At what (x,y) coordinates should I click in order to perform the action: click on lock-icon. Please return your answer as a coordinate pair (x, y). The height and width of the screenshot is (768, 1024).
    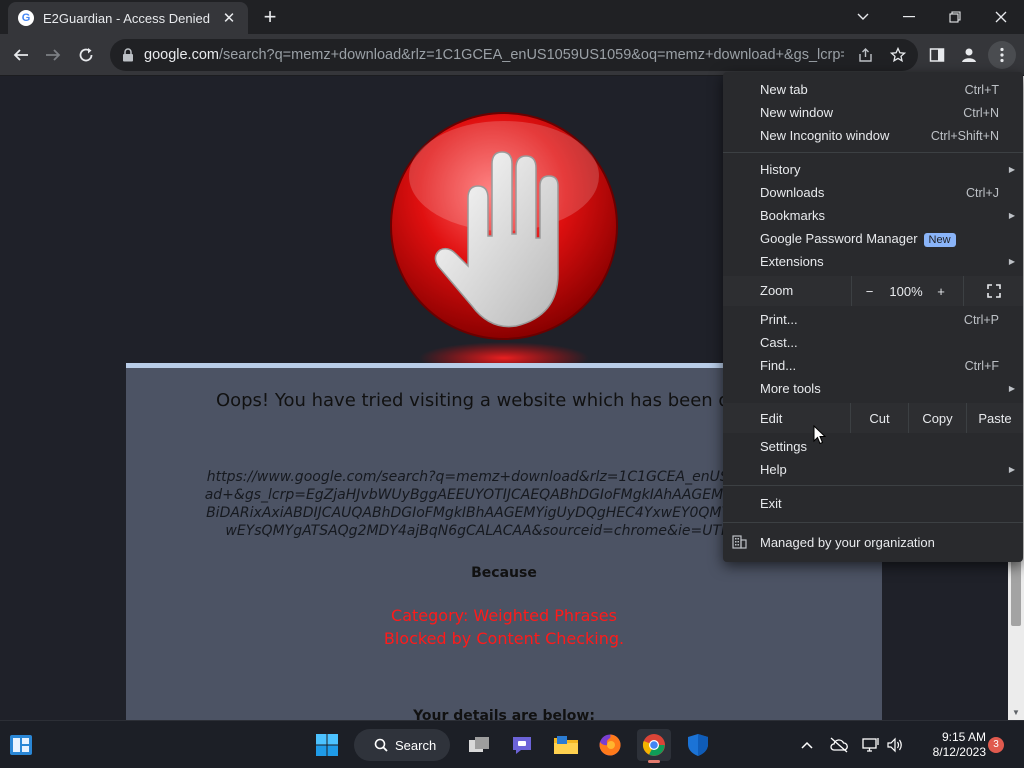
    Looking at the image, I should click on (128, 55).